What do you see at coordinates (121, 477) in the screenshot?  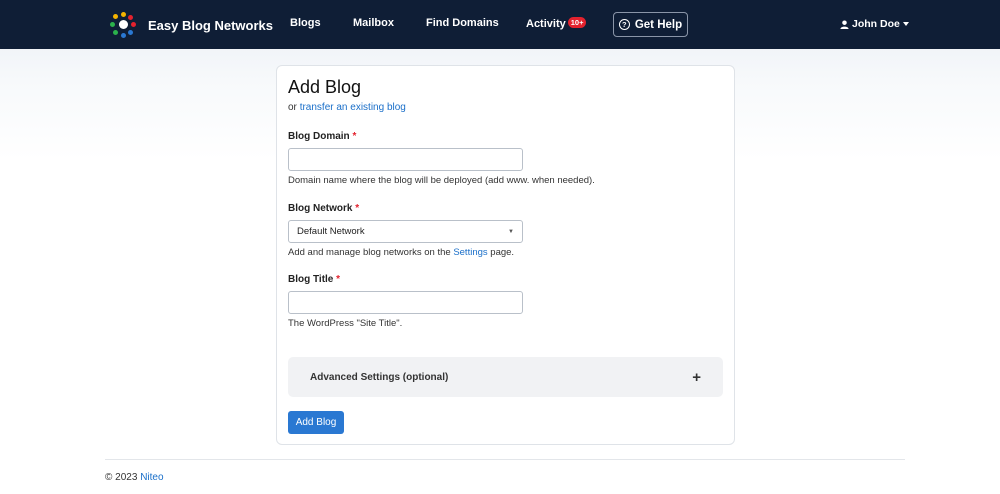 I see `copyright: © 2023` at bounding box center [121, 477].